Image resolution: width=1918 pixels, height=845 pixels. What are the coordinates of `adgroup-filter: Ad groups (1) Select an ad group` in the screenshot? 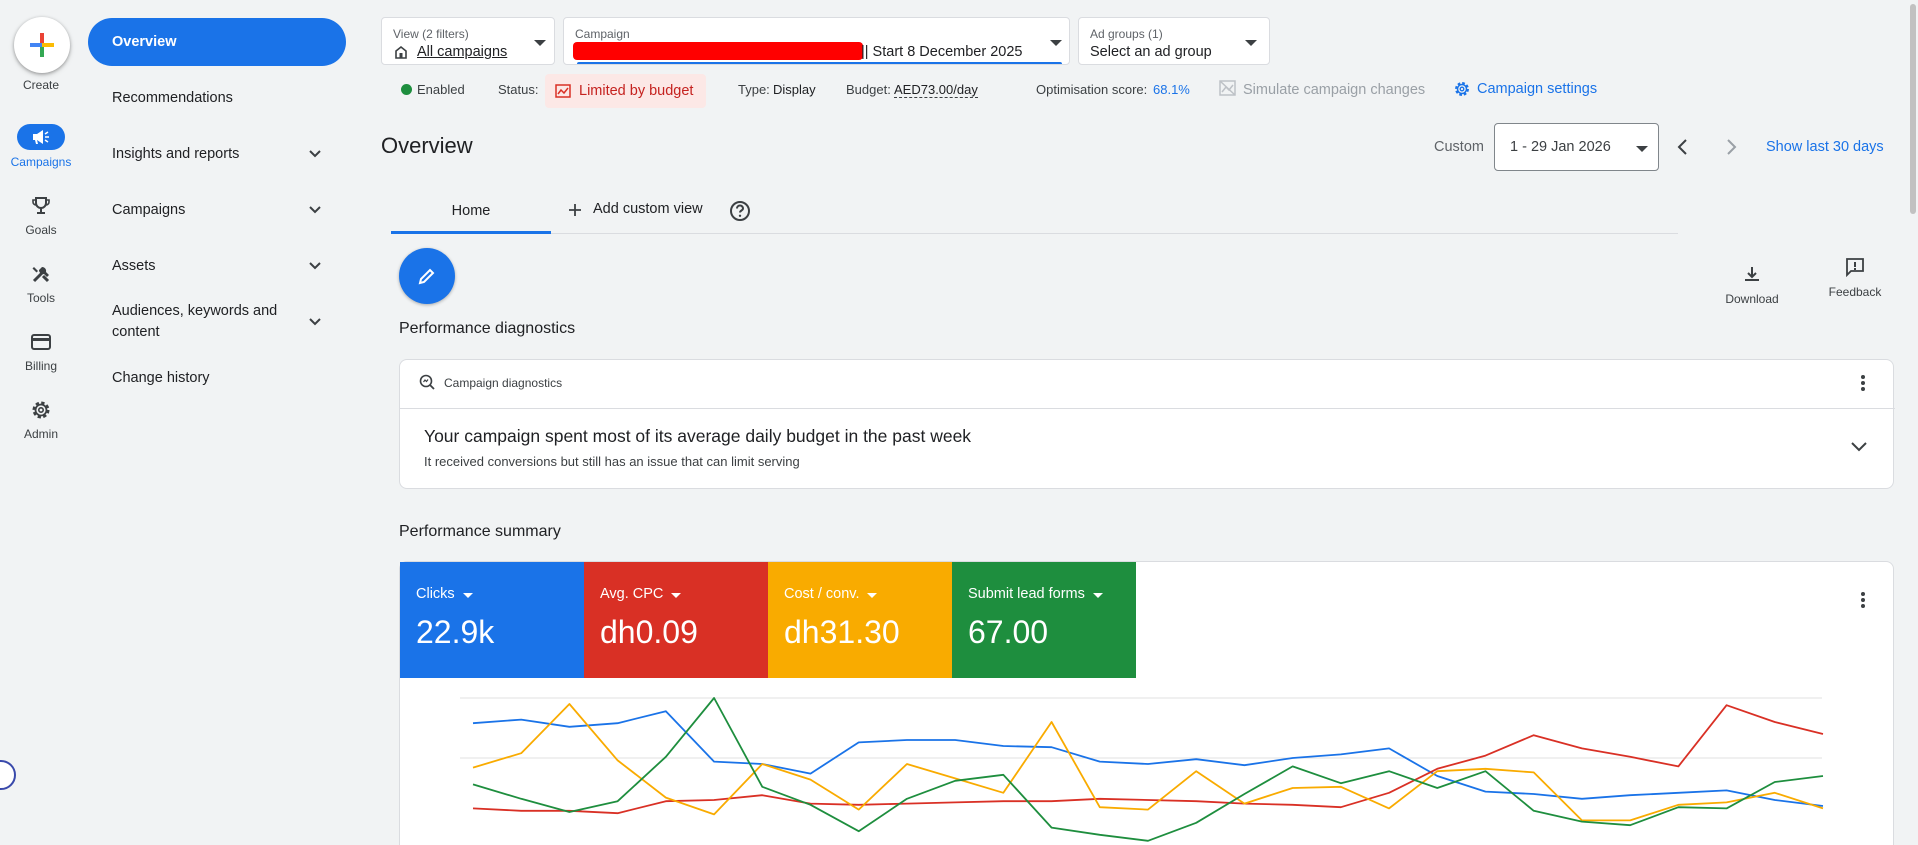 It's located at (1174, 41).